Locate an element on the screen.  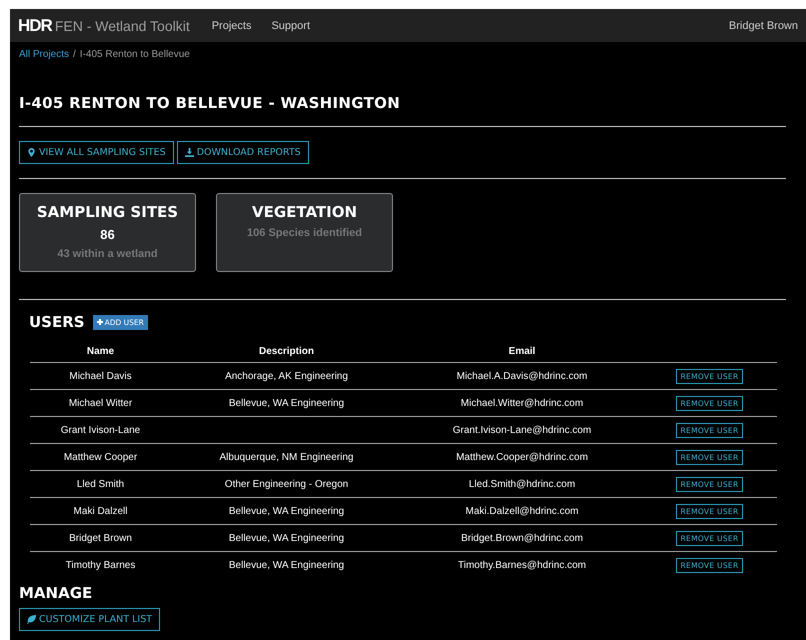
map-pin-icon is located at coordinates (31, 152).